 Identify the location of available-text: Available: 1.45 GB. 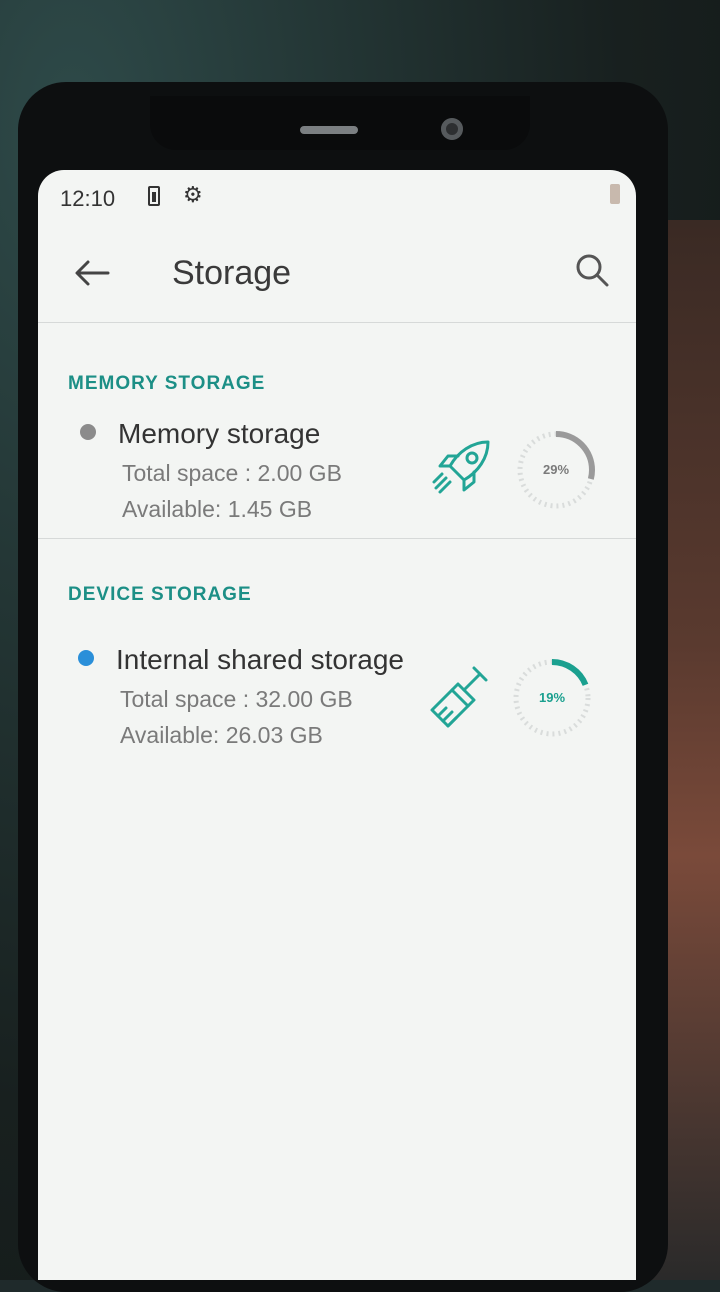
(217, 509).